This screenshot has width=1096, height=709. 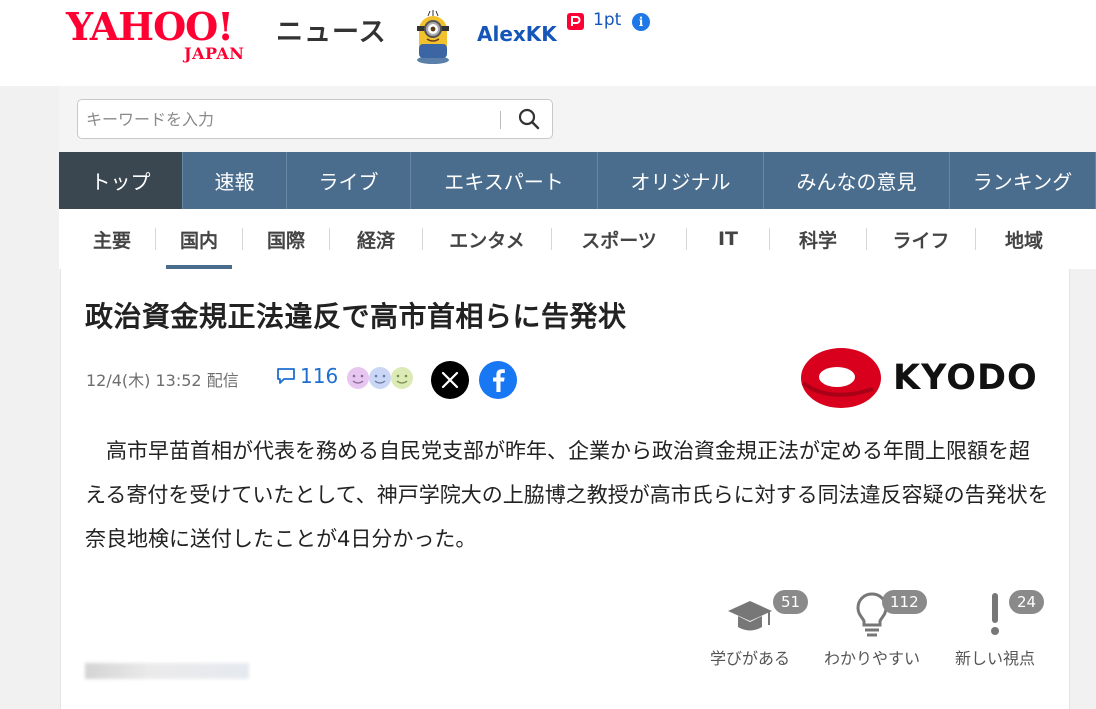 What do you see at coordinates (641, 22) in the screenshot?
I see `info-icon: i` at bounding box center [641, 22].